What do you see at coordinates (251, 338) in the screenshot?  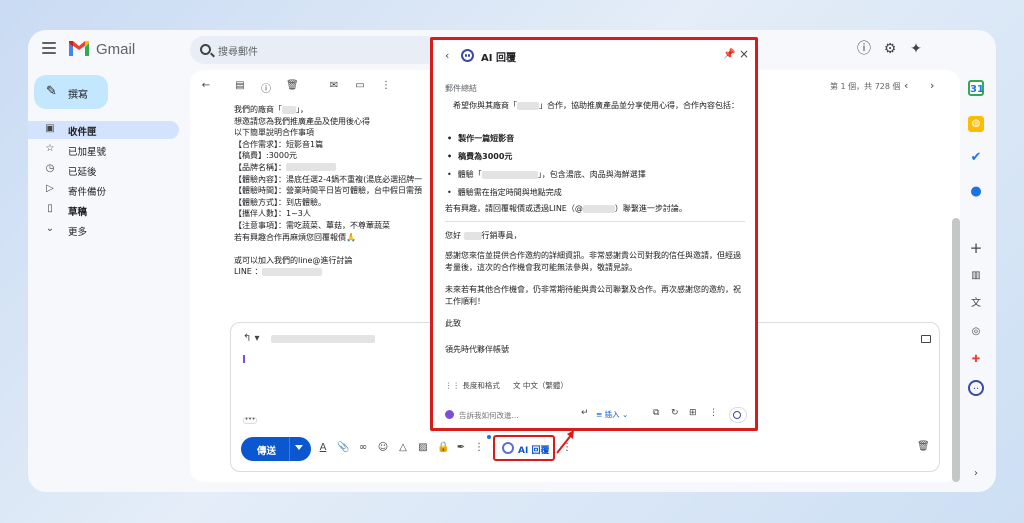 I see `reply-arrow-icon: ↰ ▾` at bounding box center [251, 338].